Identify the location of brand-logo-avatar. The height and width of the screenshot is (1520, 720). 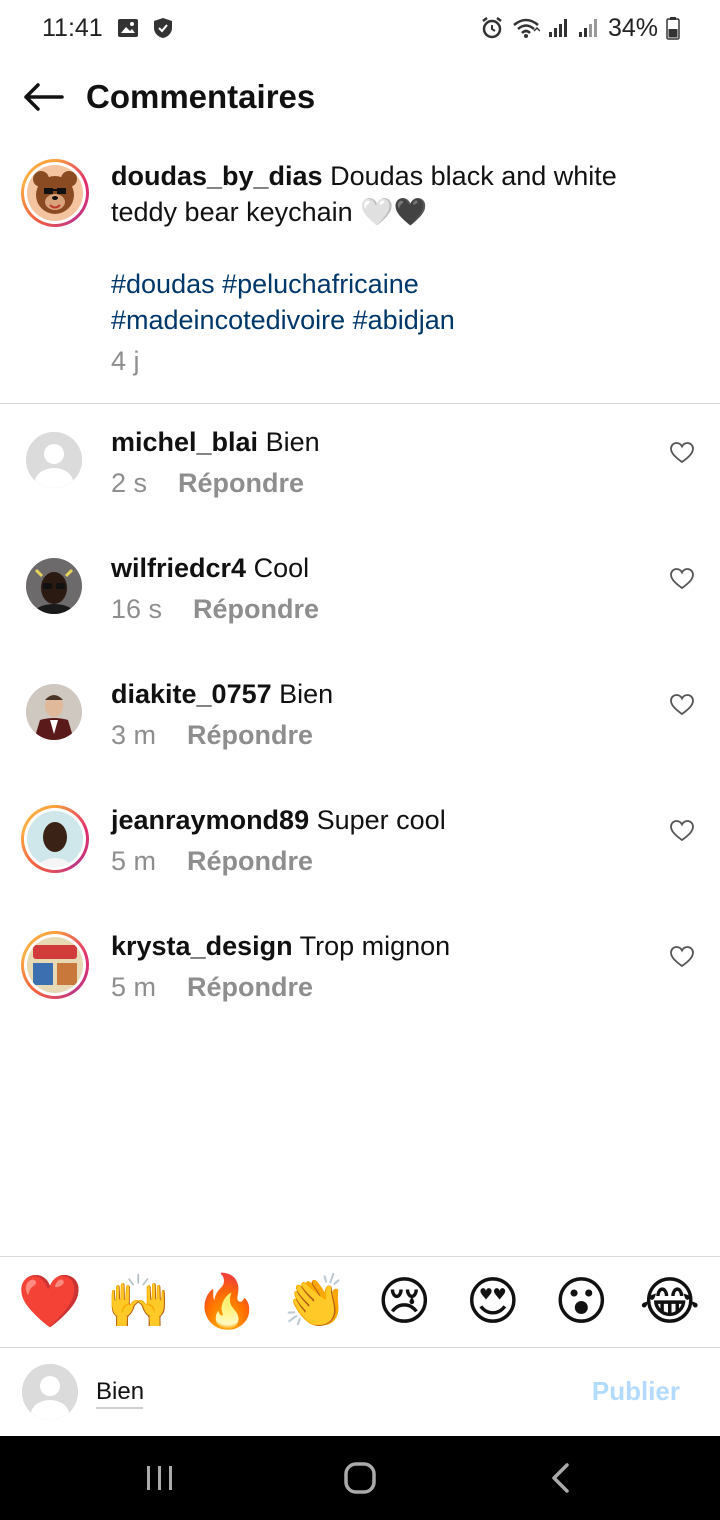
(55, 965).